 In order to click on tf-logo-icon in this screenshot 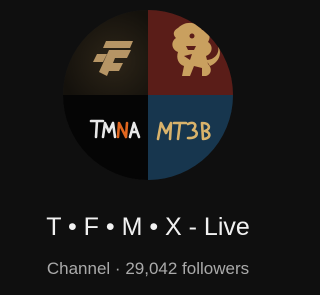, I will do `click(113, 58)`.